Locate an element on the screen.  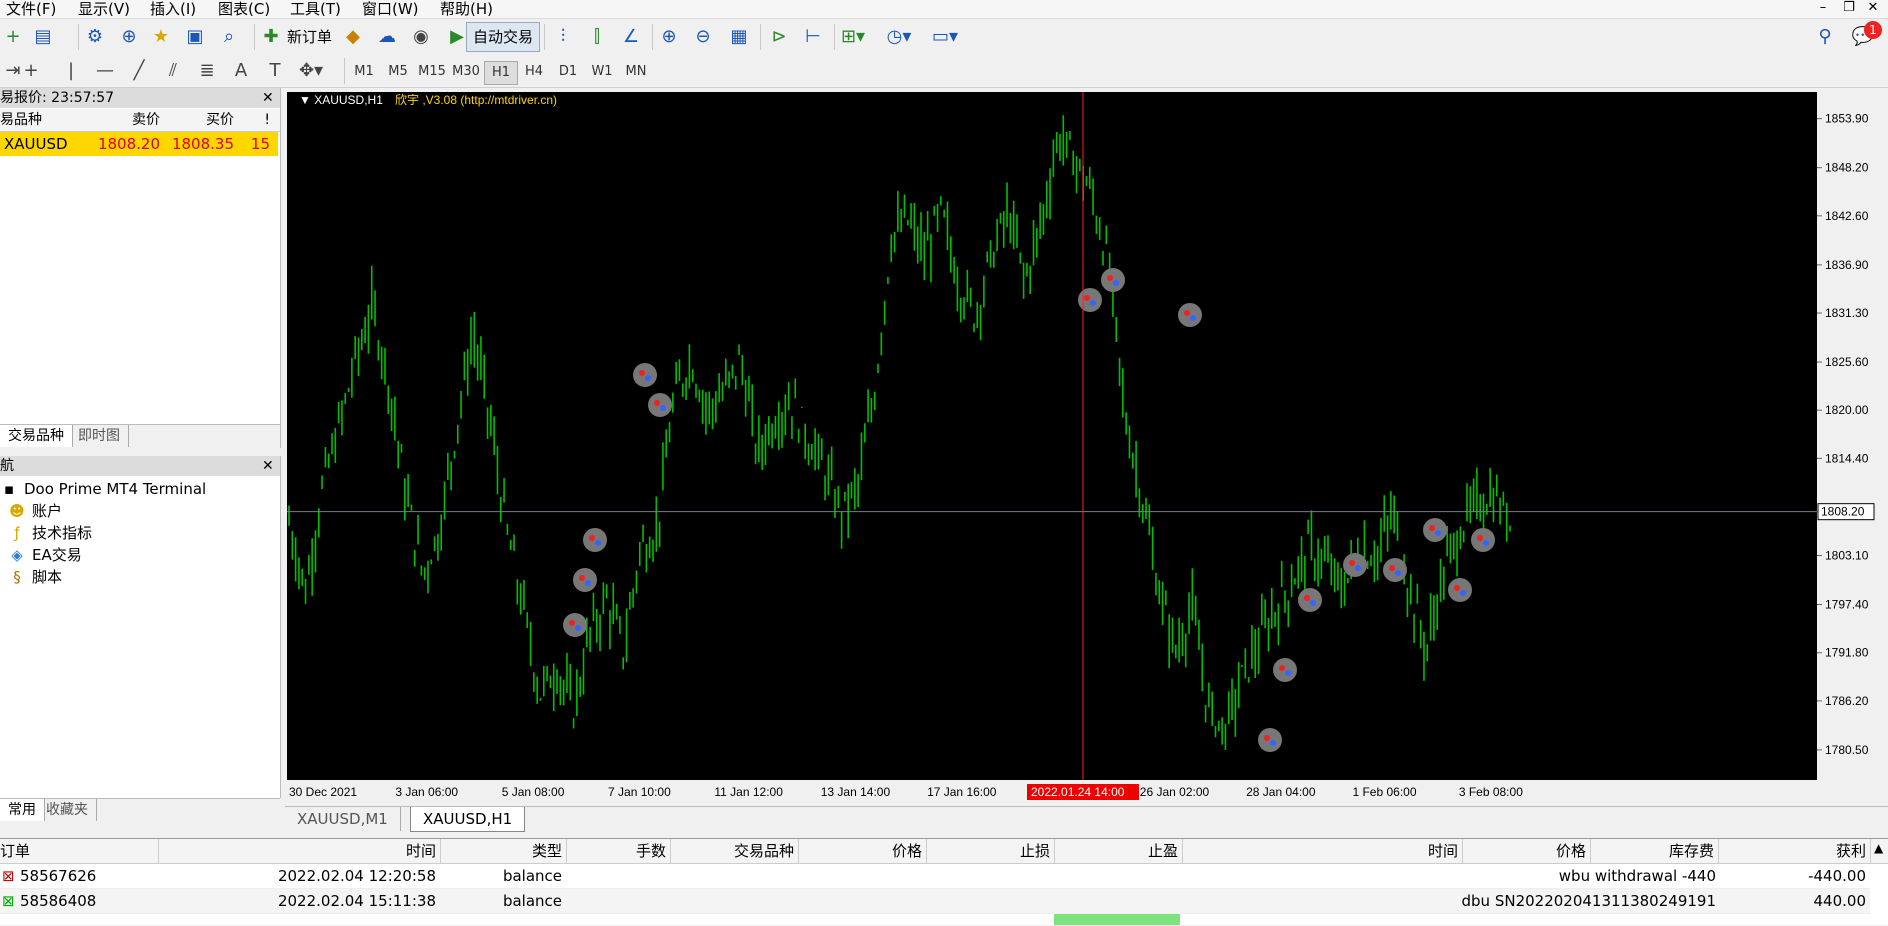
line-chart-icon: ∠ is located at coordinates (631, 37).